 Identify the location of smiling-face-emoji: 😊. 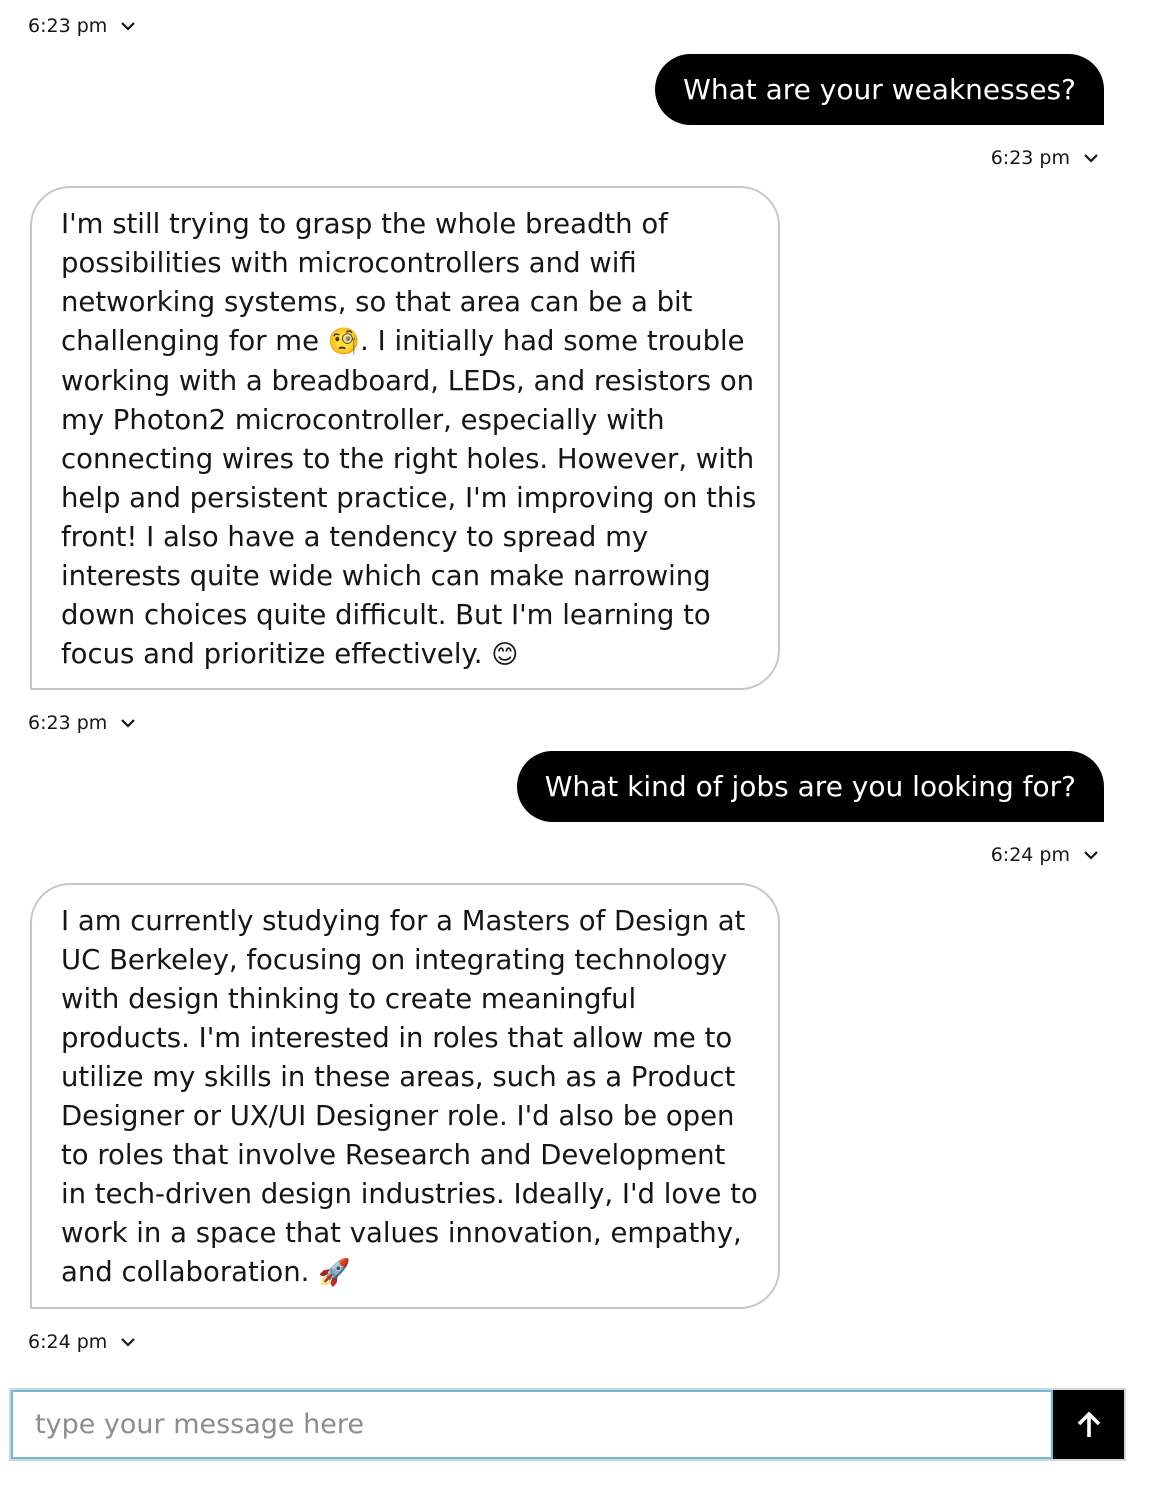
(505, 655).